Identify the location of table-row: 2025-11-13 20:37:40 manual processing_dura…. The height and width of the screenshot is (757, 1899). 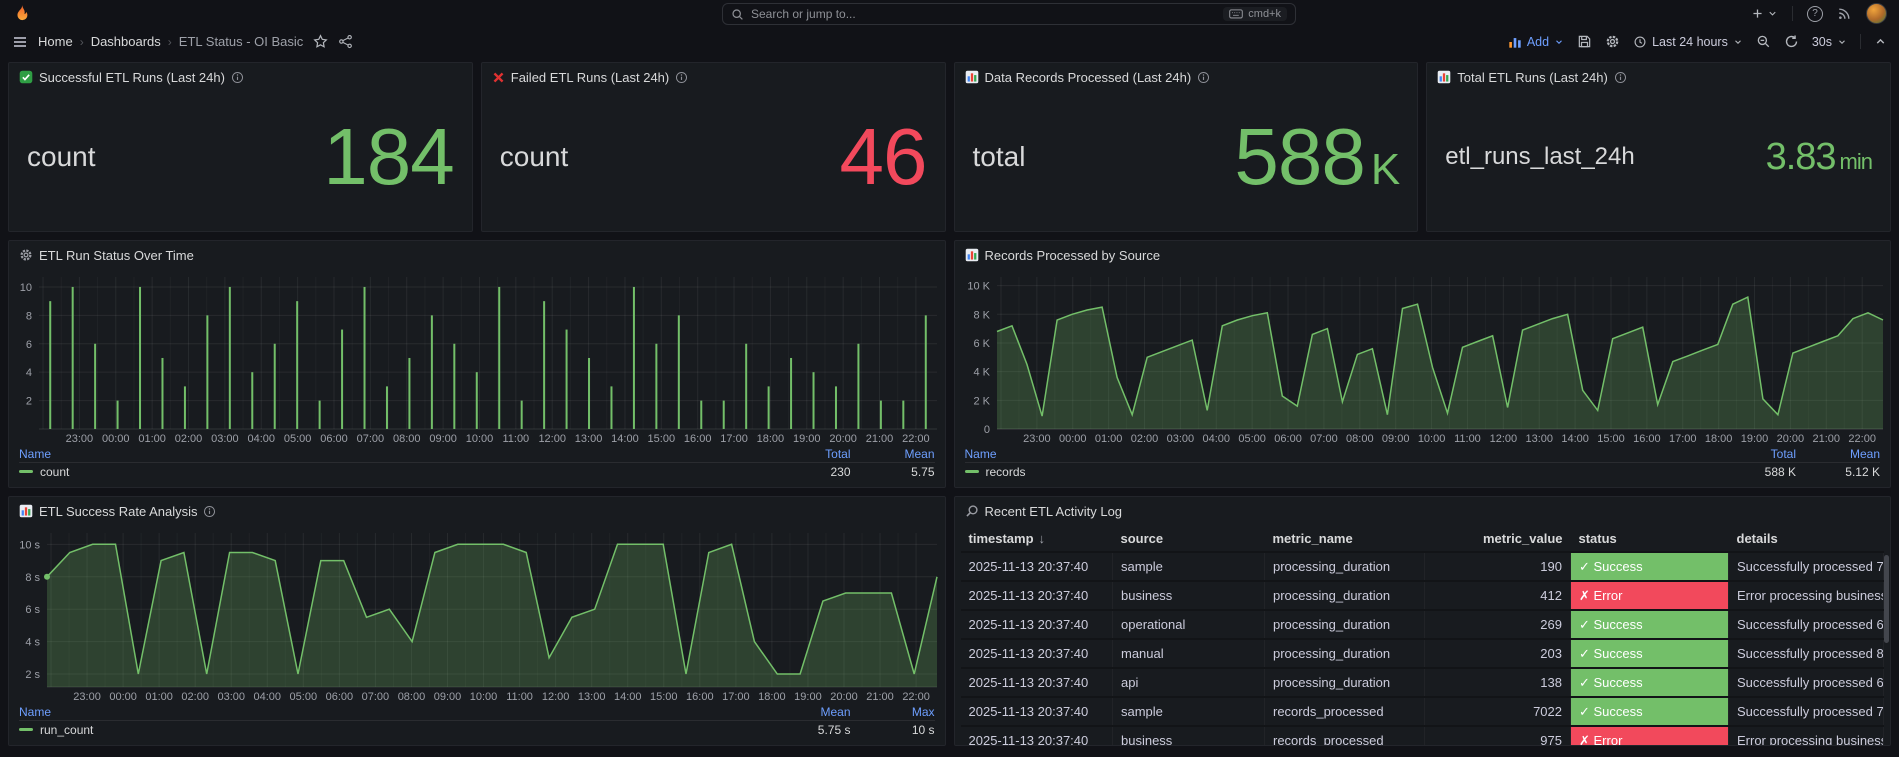
(1422, 654).